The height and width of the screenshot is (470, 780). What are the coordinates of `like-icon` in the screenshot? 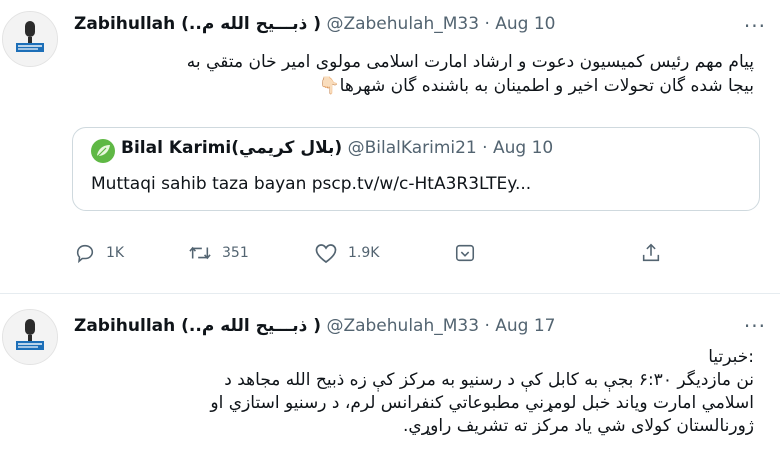 It's located at (326, 254).